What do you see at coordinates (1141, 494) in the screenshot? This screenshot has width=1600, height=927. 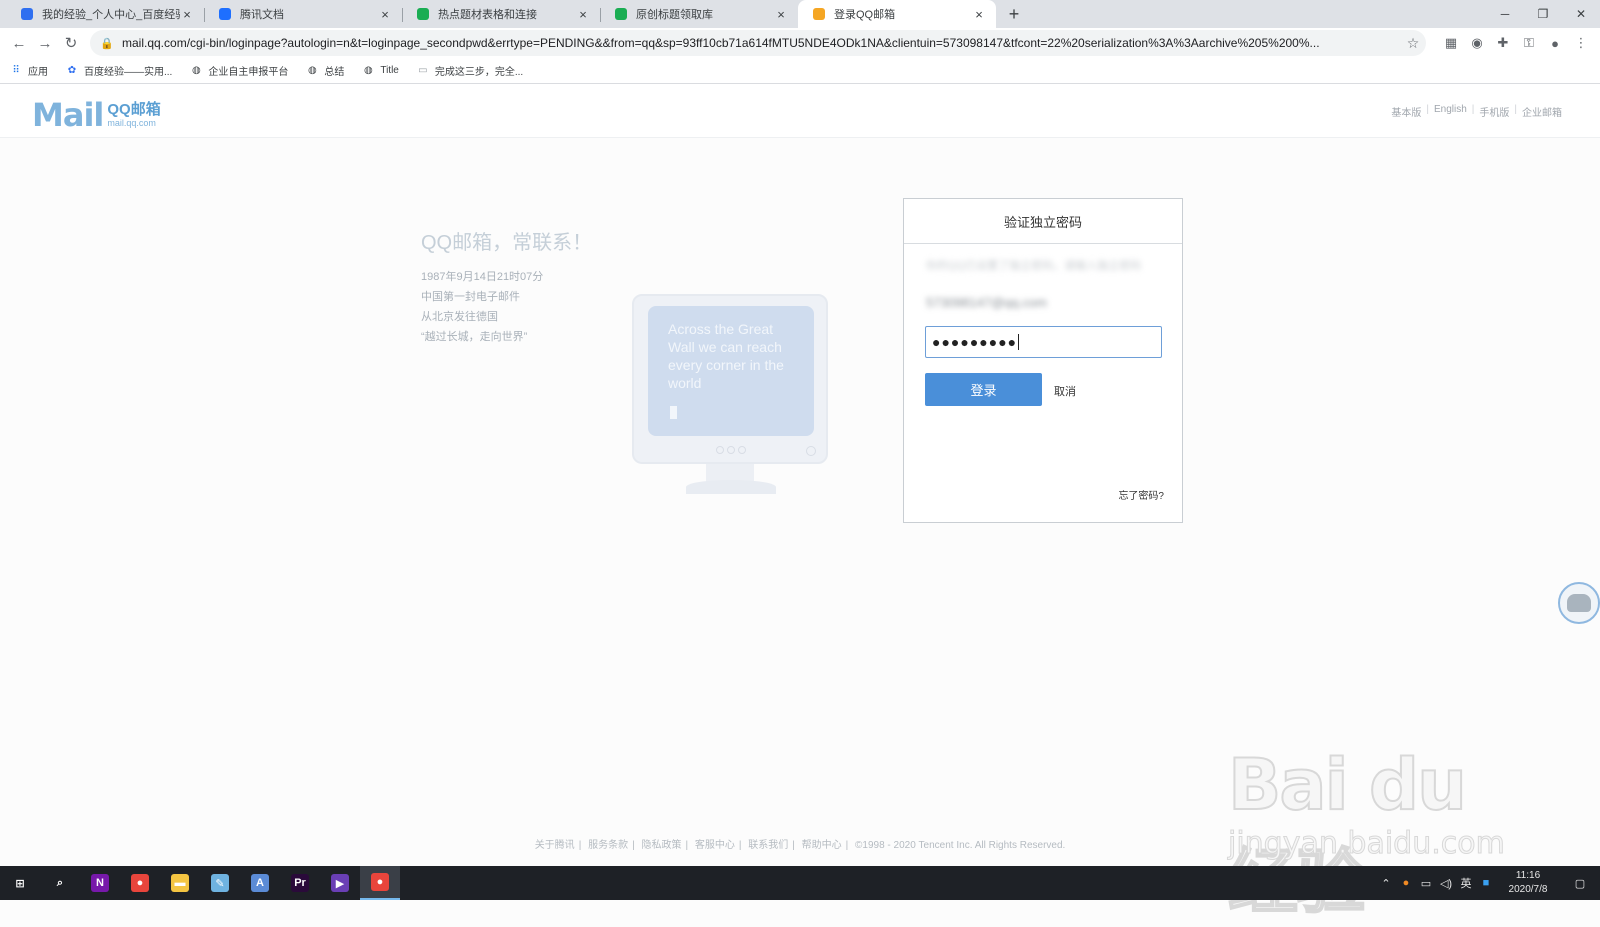 I see `forgot-password-link: 忘了密码?` at bounding box center [1141, 494].